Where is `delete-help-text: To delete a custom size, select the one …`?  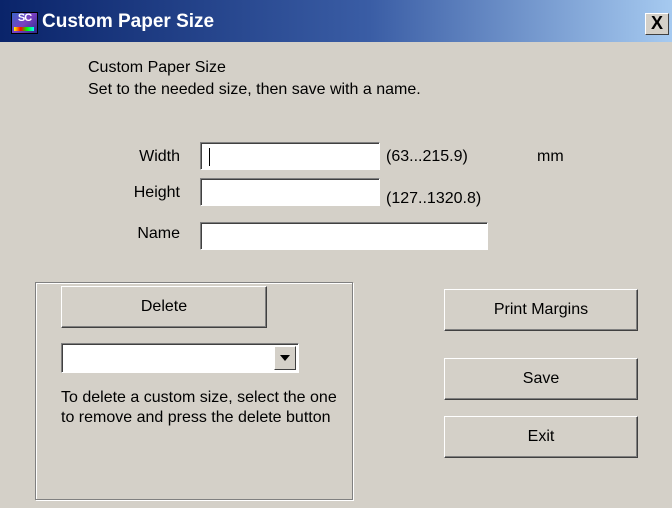
delete-help-text: To delete a custom size, select the one … is located at coordinates (199, 407).